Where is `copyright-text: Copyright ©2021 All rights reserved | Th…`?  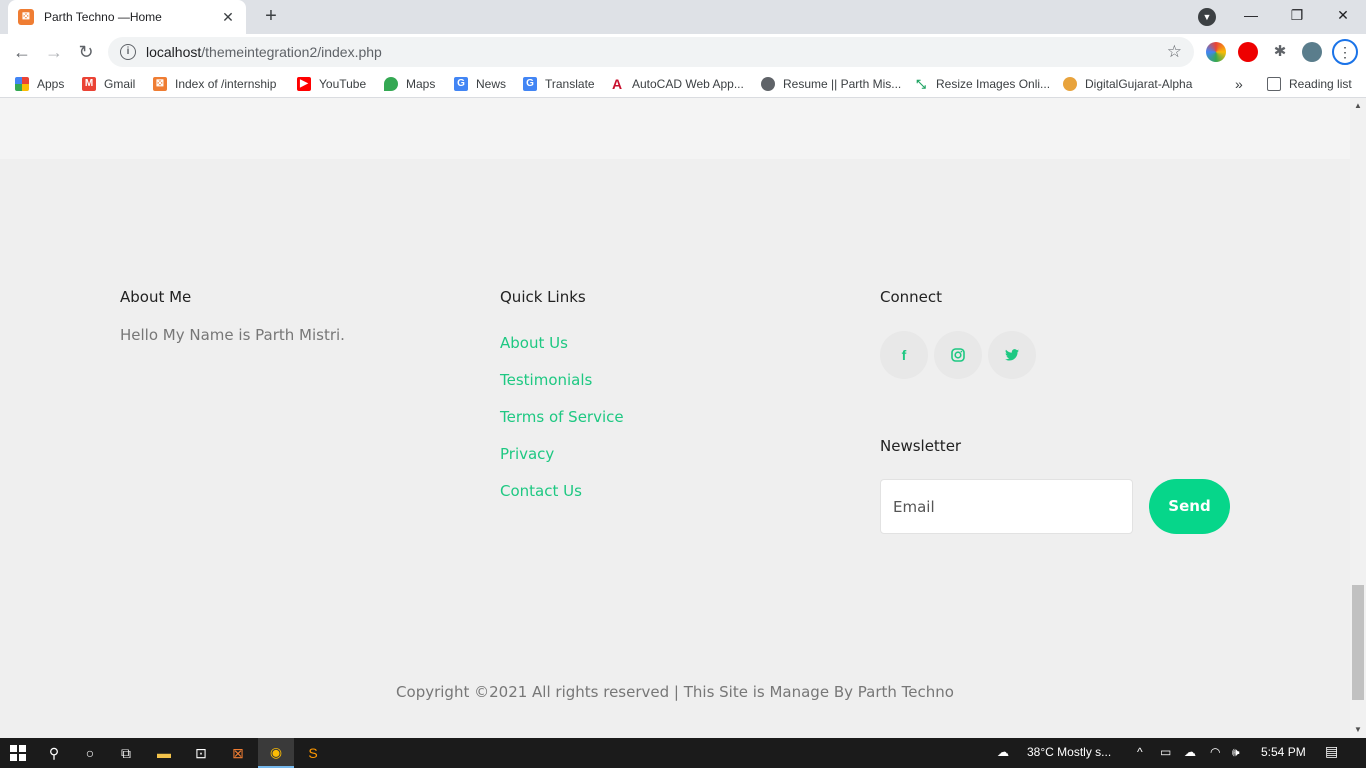
copyright-text: Copyright ©2021 All rights reserved | Th… is located at coordinates (675, 692).